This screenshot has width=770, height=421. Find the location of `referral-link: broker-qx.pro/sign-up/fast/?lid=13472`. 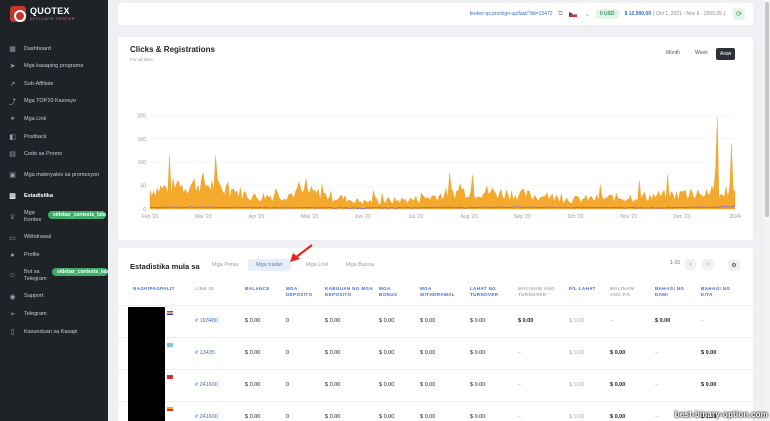

referral-link: broker-qx.pro/sign-up/fast/?lid=13472 is located at coordinates (511, 14).